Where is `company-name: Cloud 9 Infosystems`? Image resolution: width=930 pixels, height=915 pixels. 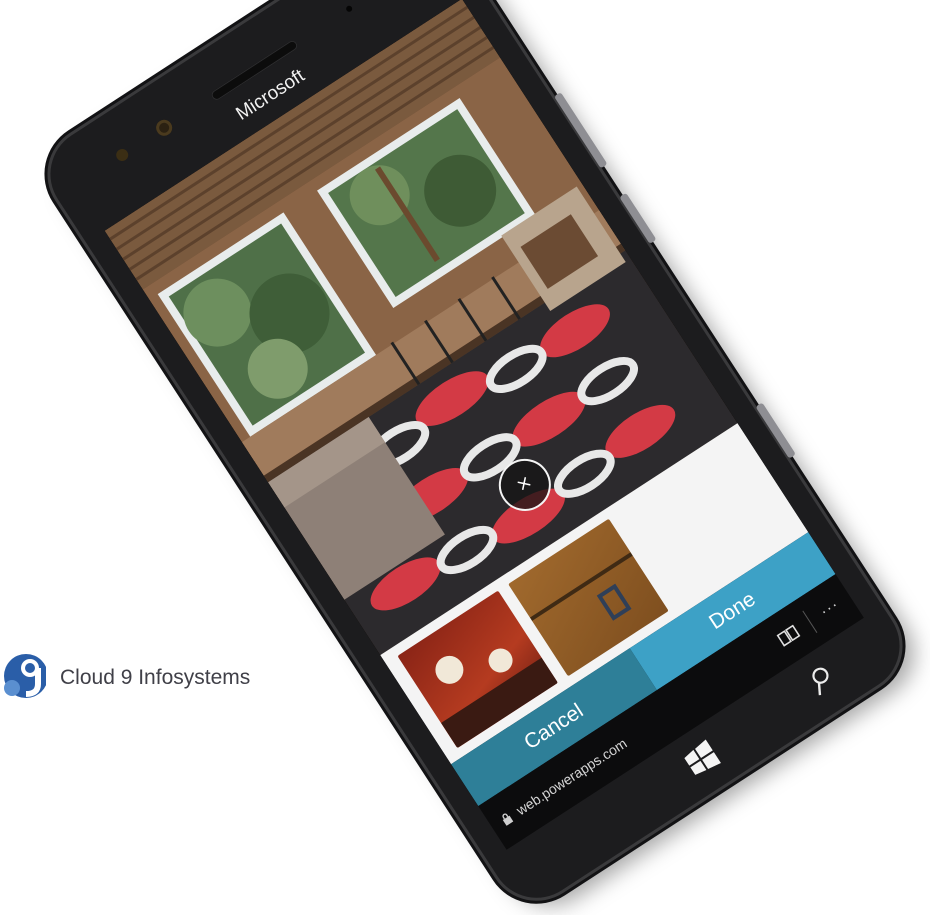 company-name: Cloud 9 Infosystems is located at coordinates (155, 677).